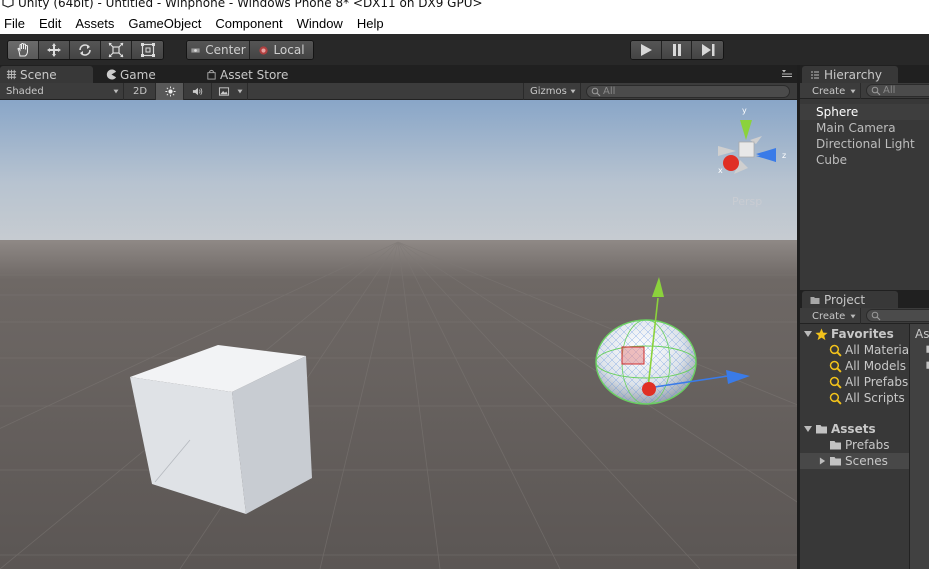 This screenshot has width=929, height=569. I want to click on asset-view-header: As, so click(922, 334).